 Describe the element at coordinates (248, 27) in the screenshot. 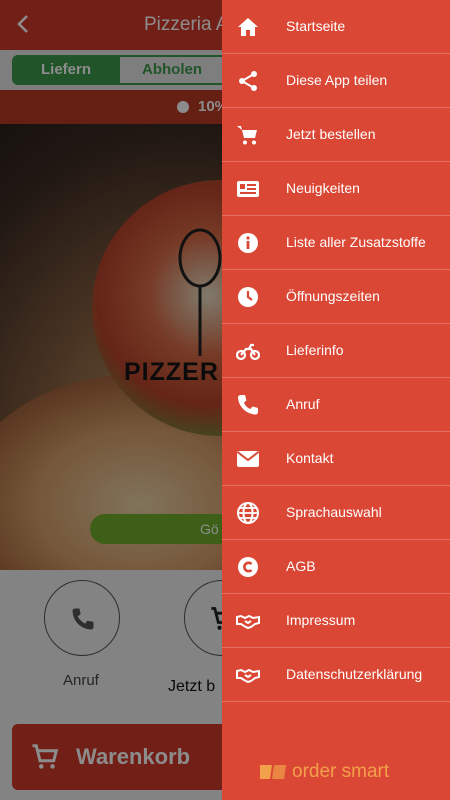

I see `home-icon` at that location.